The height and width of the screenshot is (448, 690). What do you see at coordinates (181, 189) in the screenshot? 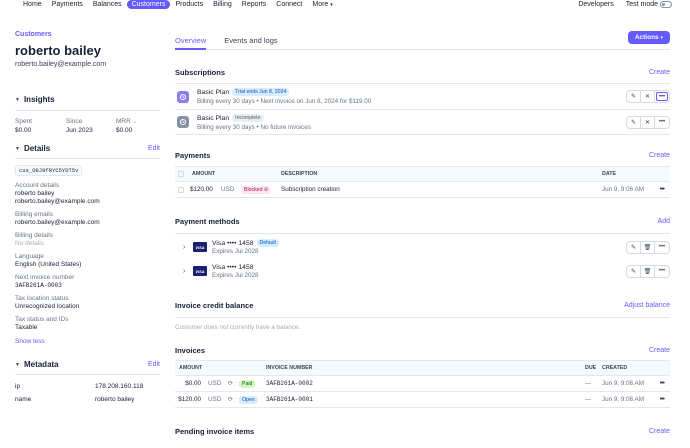
I see `row-checkbox` at bounding box center [181, 189].